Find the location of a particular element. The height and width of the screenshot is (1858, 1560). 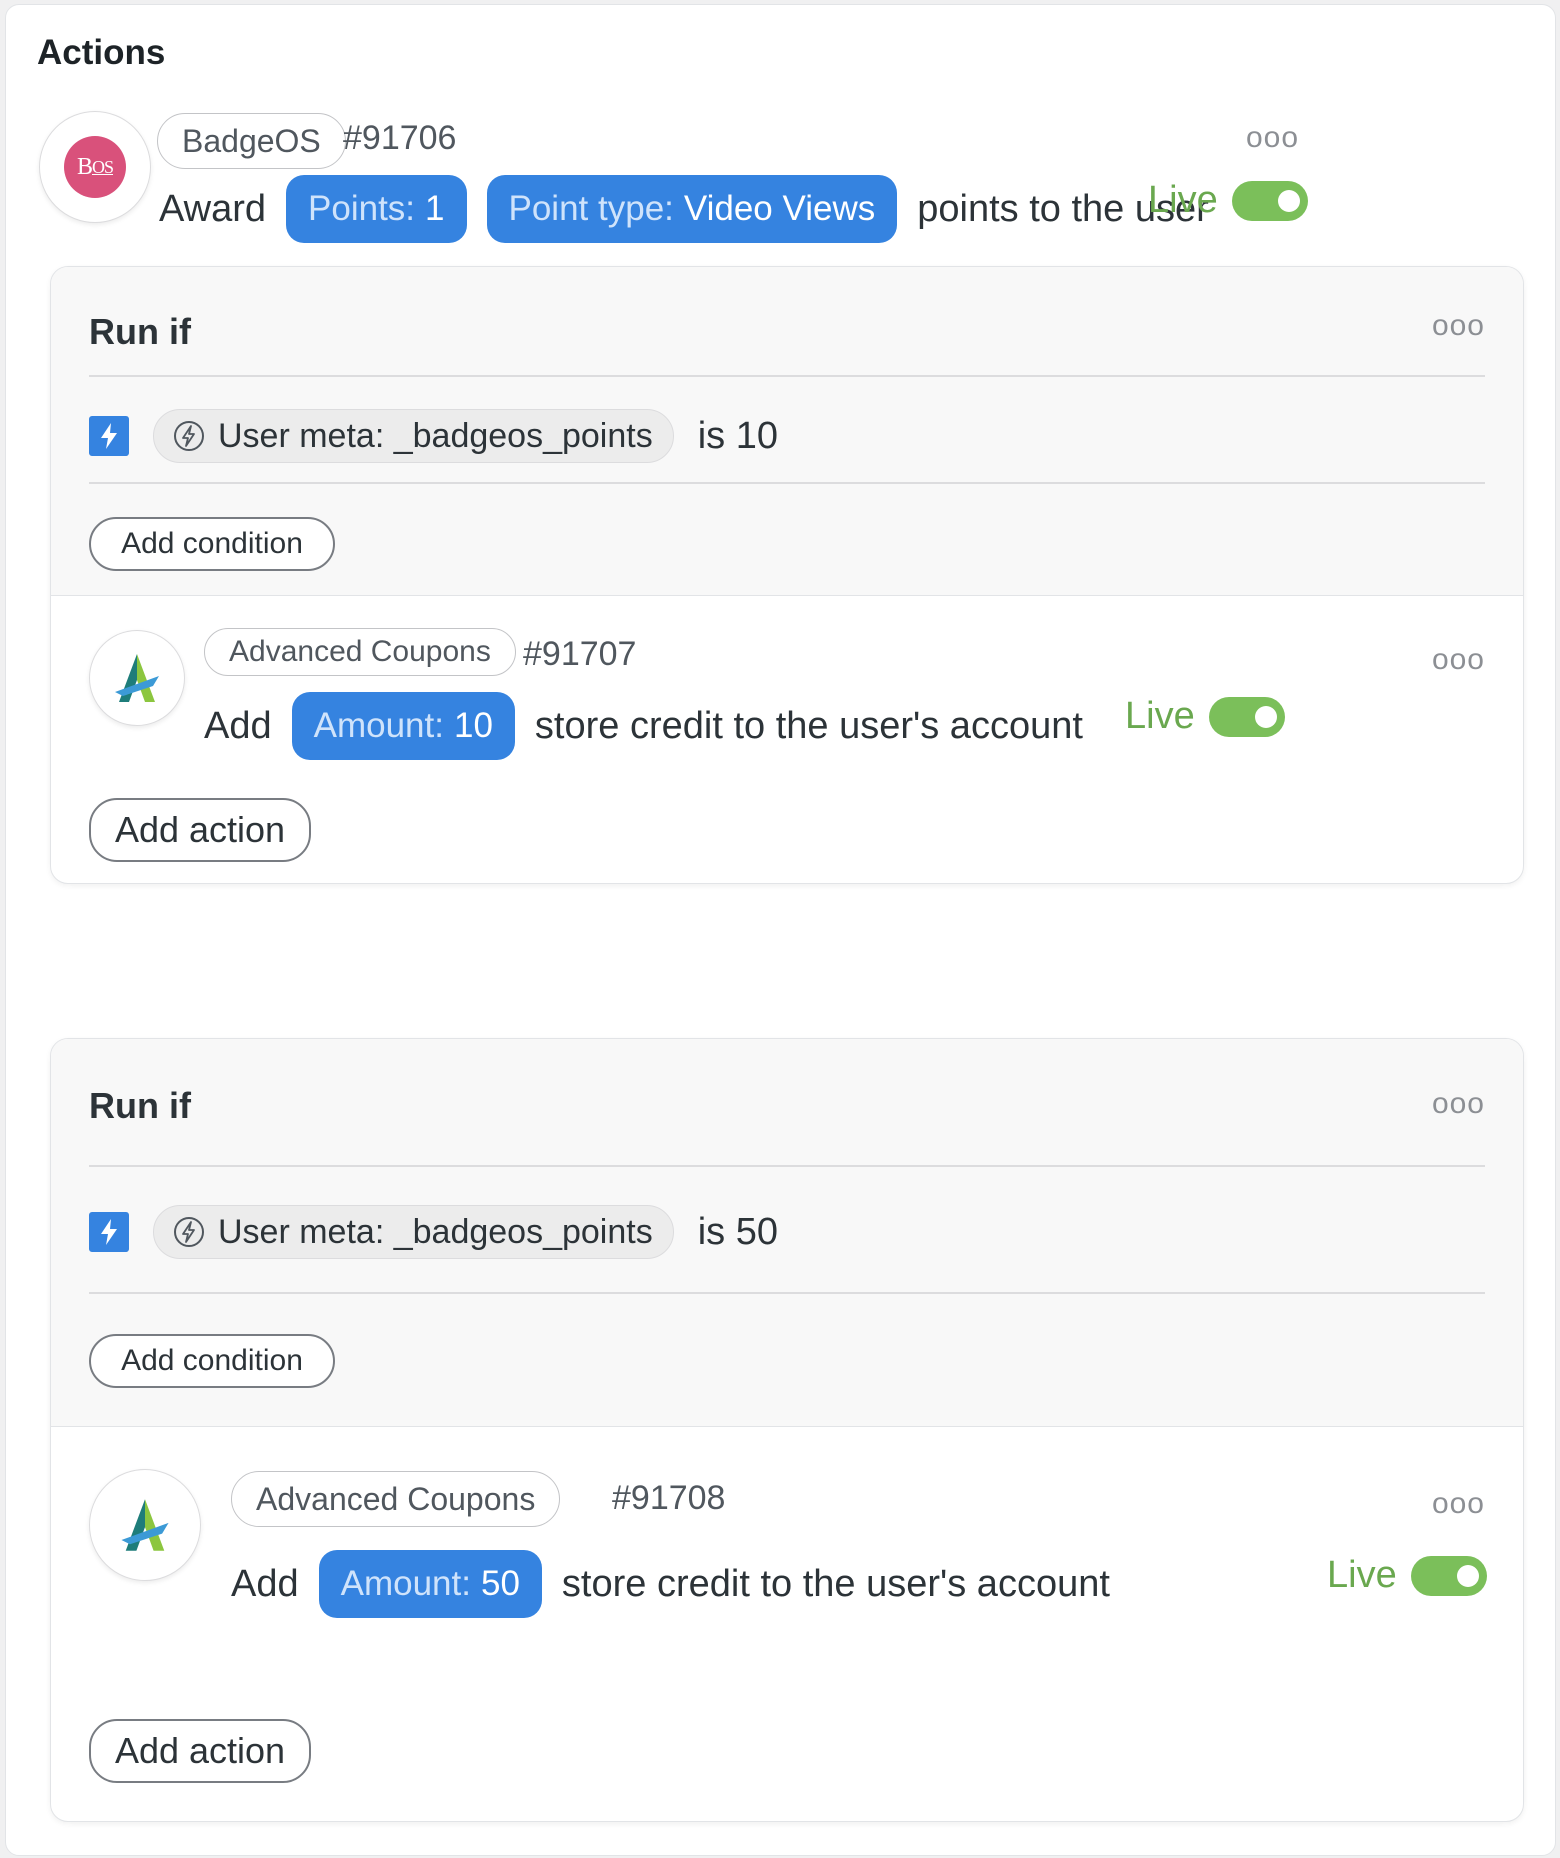

action-id: #91706 is located at coordinates (400, 138).